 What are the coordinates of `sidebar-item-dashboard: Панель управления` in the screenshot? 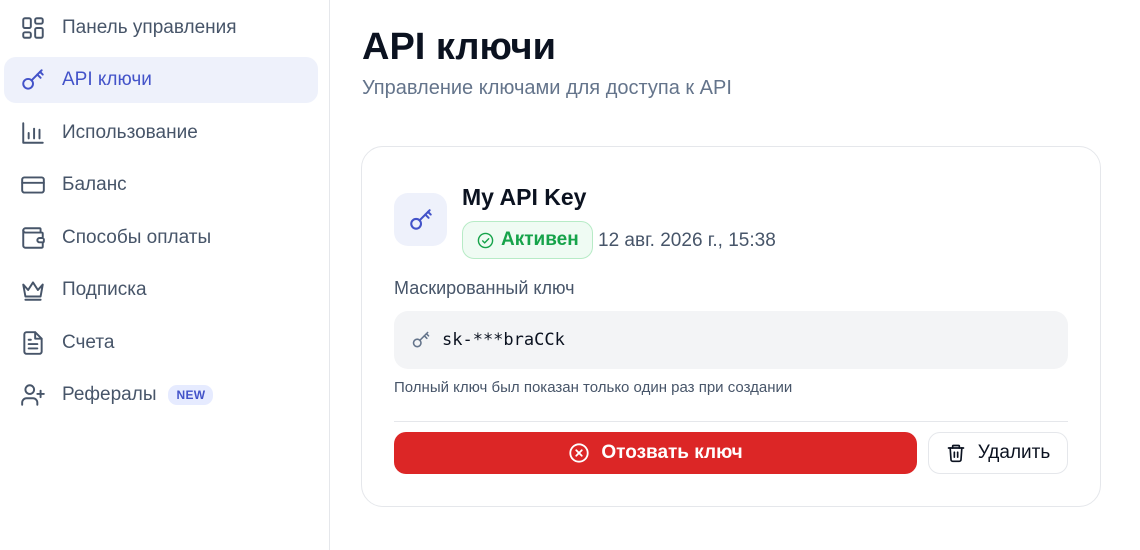 It's located at (161, 28).